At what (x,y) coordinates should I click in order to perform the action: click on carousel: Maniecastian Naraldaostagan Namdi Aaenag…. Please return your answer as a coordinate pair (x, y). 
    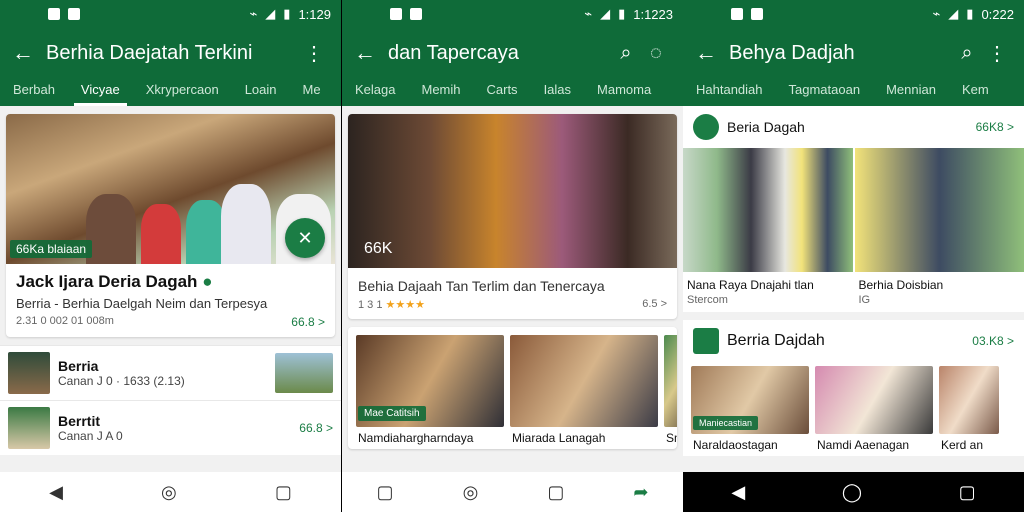
    Looking at the image, I should click on (853, 409).